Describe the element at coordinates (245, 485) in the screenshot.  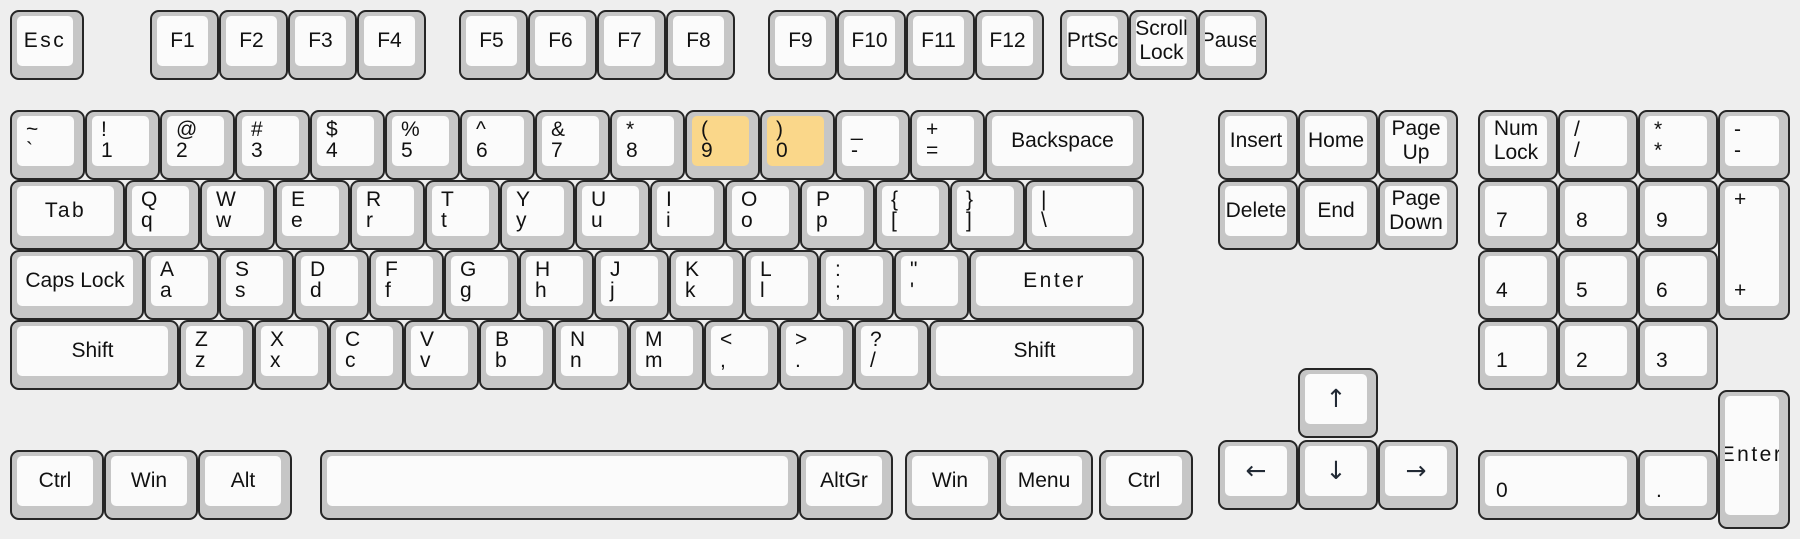
I see `key-alt-left: Alt` at that location.